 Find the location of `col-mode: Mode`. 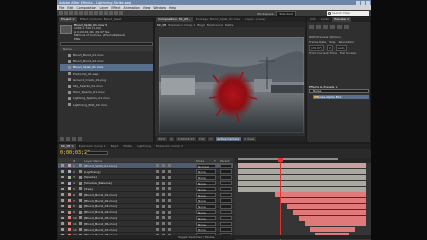

col-mode: Mode is located at coordinates (200, 161).